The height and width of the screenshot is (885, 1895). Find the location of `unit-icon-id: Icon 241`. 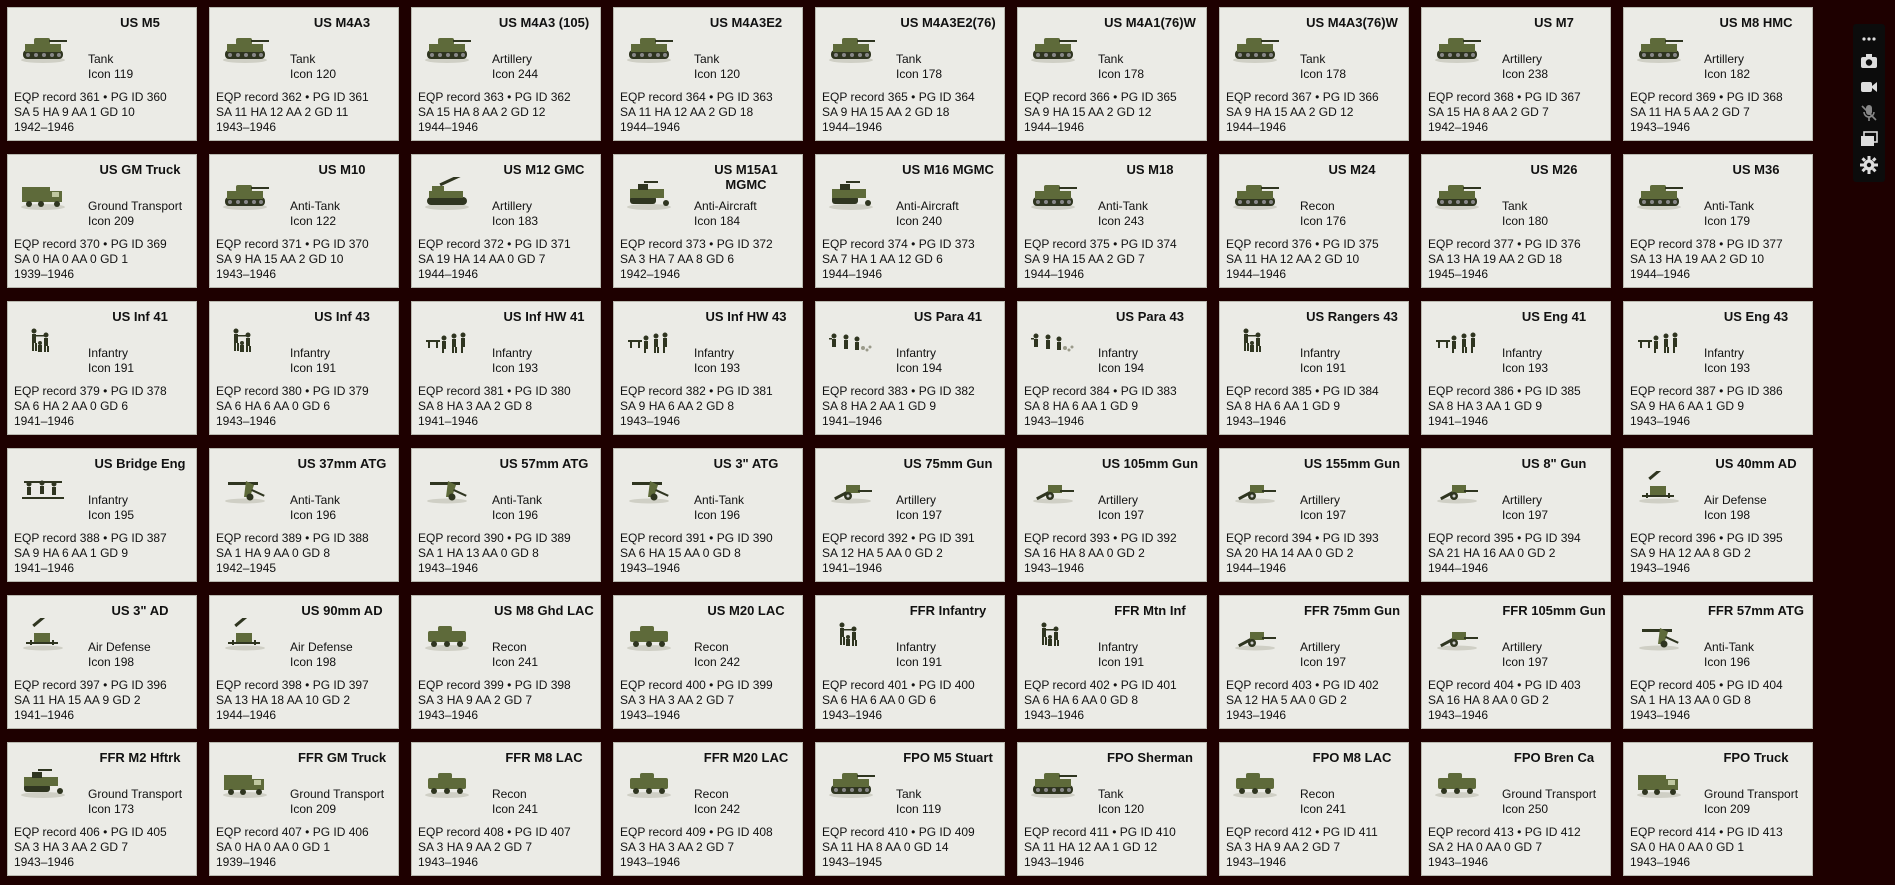

unit-icon-id: Icon 241 is located at coordinates (515, 662).